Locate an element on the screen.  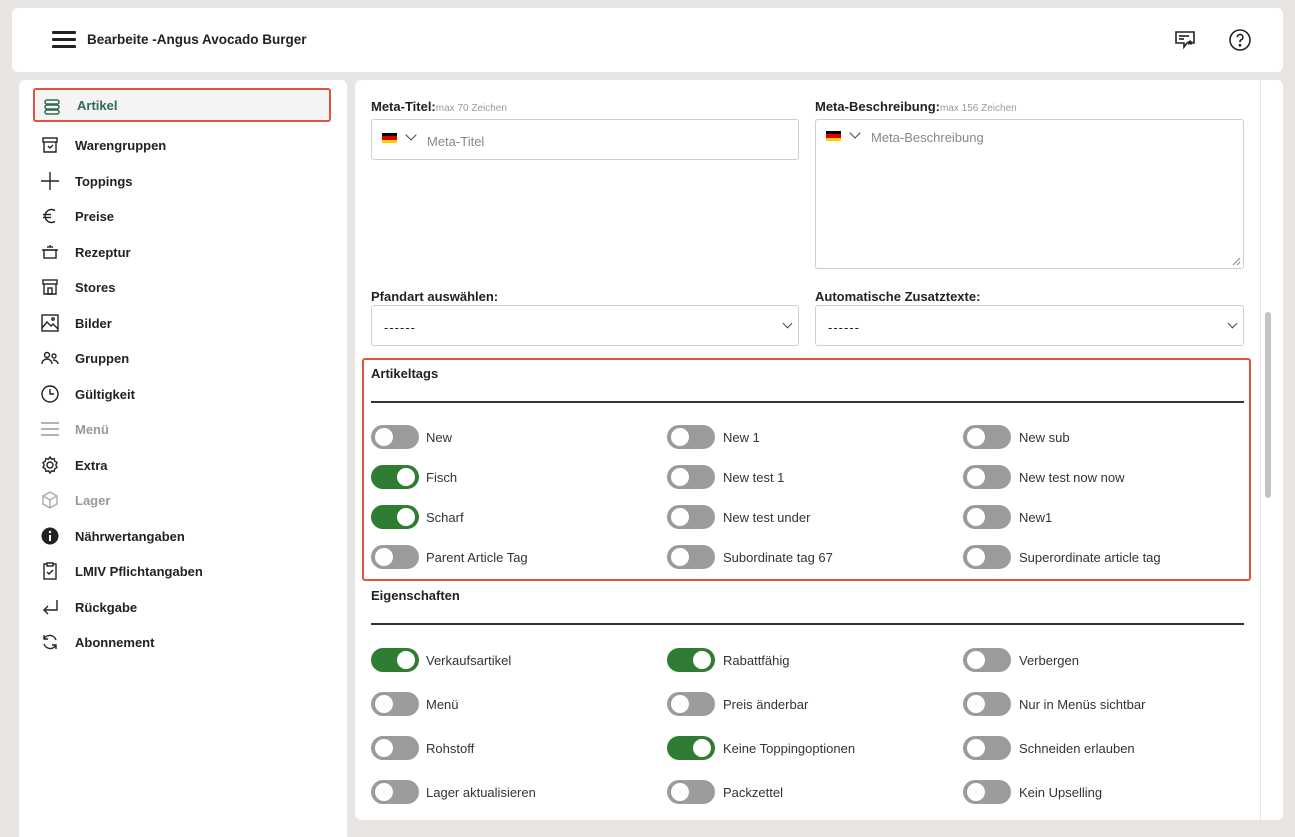
sidebar-item-toppings: Toppings is located at coordinates (182, 181).